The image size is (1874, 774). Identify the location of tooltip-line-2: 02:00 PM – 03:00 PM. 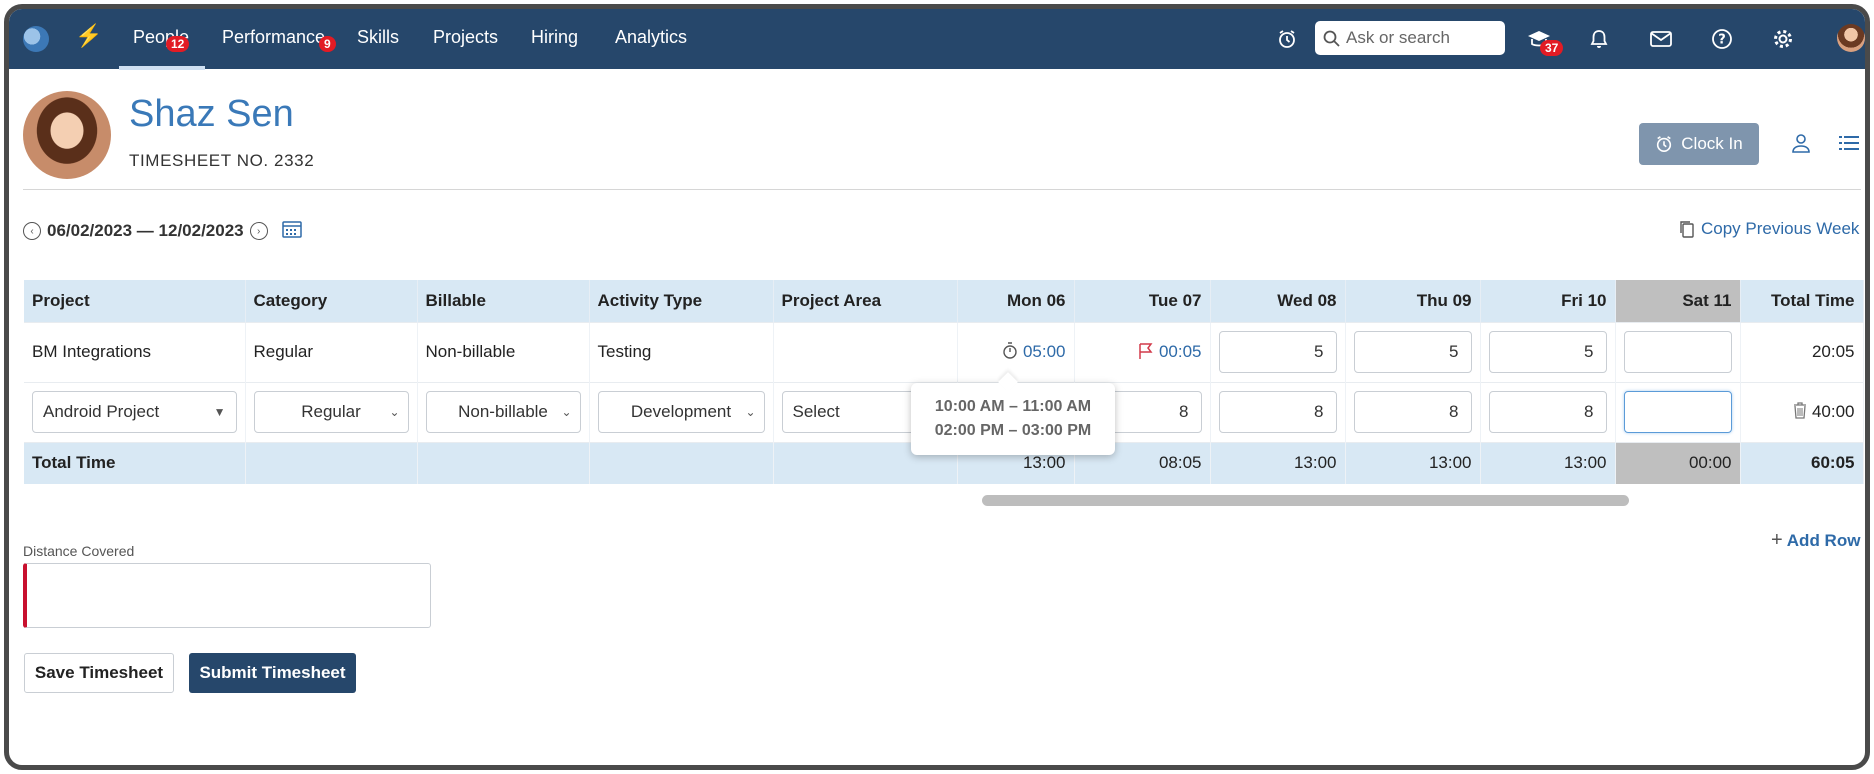
(1013, 430).